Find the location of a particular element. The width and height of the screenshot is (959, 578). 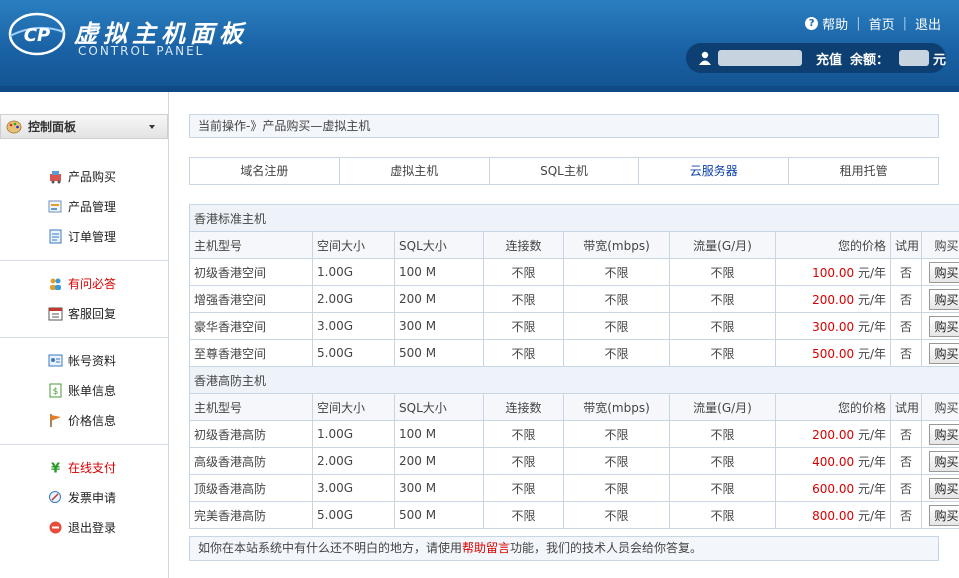

sidebar-item-bills: $ 账单信息 is located at coordinates (82, 390).